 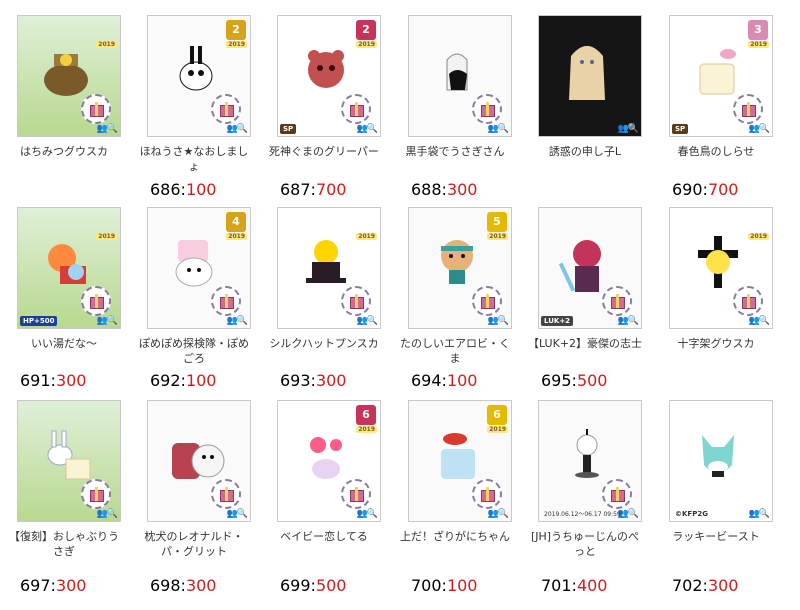 I want to click on price-value: 300, so click(x=201, y=585).